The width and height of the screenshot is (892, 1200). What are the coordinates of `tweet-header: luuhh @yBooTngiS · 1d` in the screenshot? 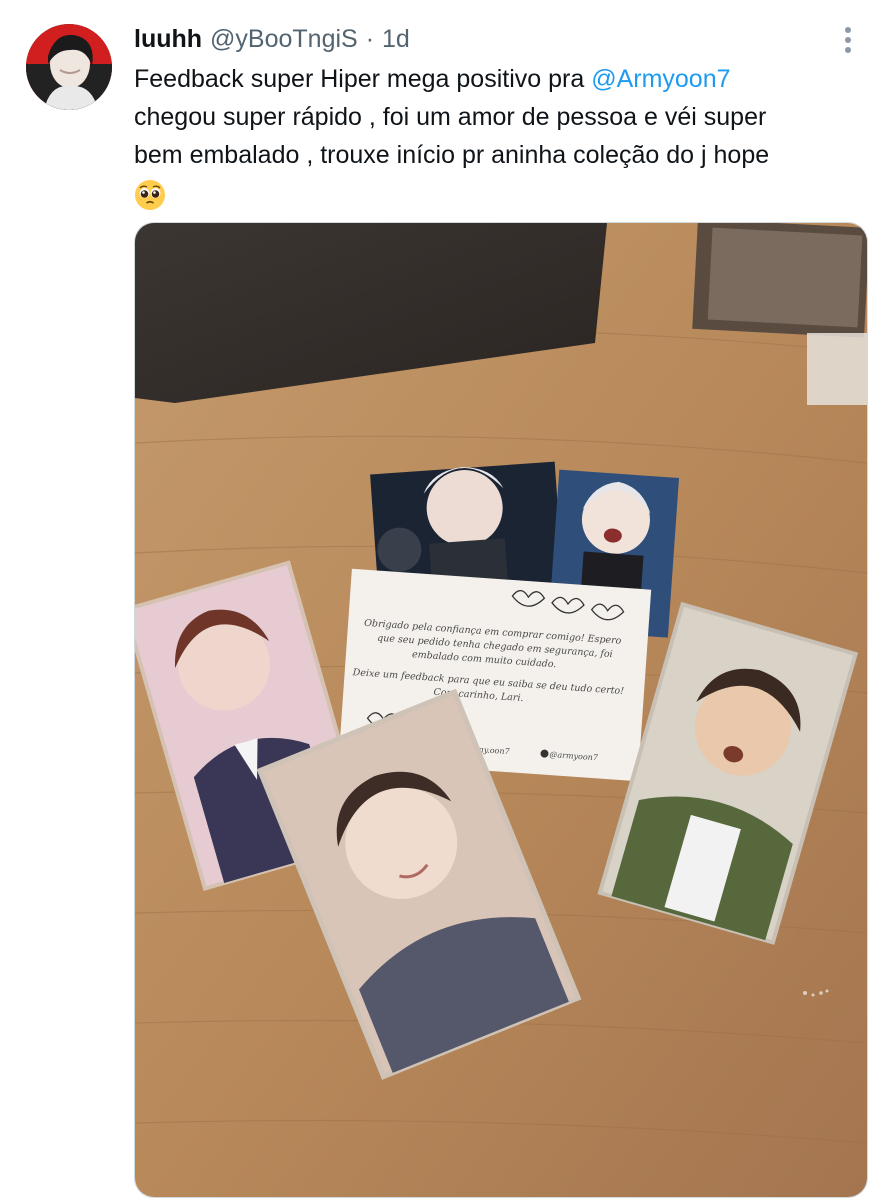 It's located at (272, 39).